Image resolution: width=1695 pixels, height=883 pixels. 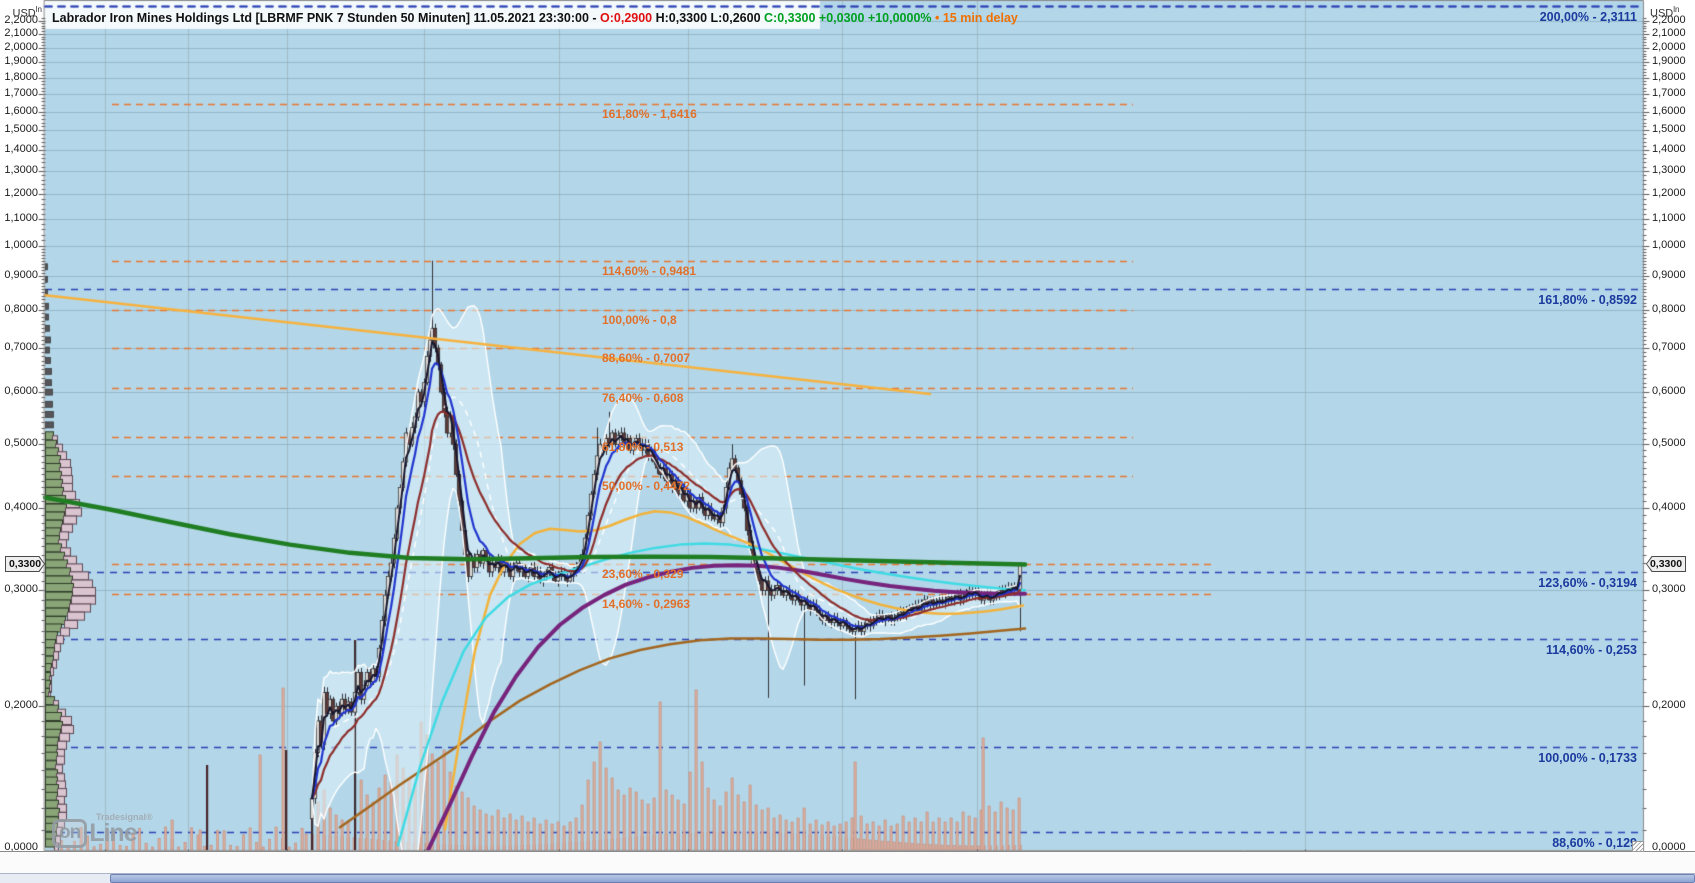 I want to click on horizontal-scrollbar, so click(x=847, y=878).